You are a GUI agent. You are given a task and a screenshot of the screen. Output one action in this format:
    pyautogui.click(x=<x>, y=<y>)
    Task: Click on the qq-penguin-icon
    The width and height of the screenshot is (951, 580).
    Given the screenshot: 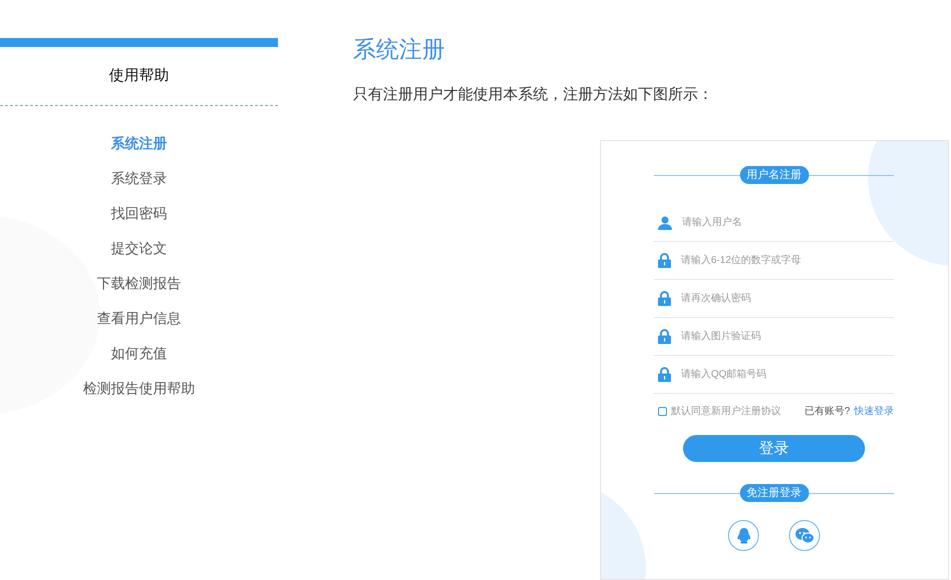 What is the action you would take?
    pyautogui.click(x=744, y=535)
    